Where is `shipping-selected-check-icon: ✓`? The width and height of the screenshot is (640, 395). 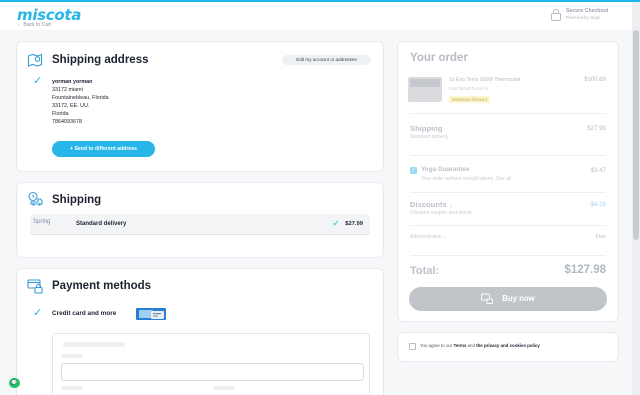 shipping-selected-check-icon: ✓ is located at coordinates (336, 223).